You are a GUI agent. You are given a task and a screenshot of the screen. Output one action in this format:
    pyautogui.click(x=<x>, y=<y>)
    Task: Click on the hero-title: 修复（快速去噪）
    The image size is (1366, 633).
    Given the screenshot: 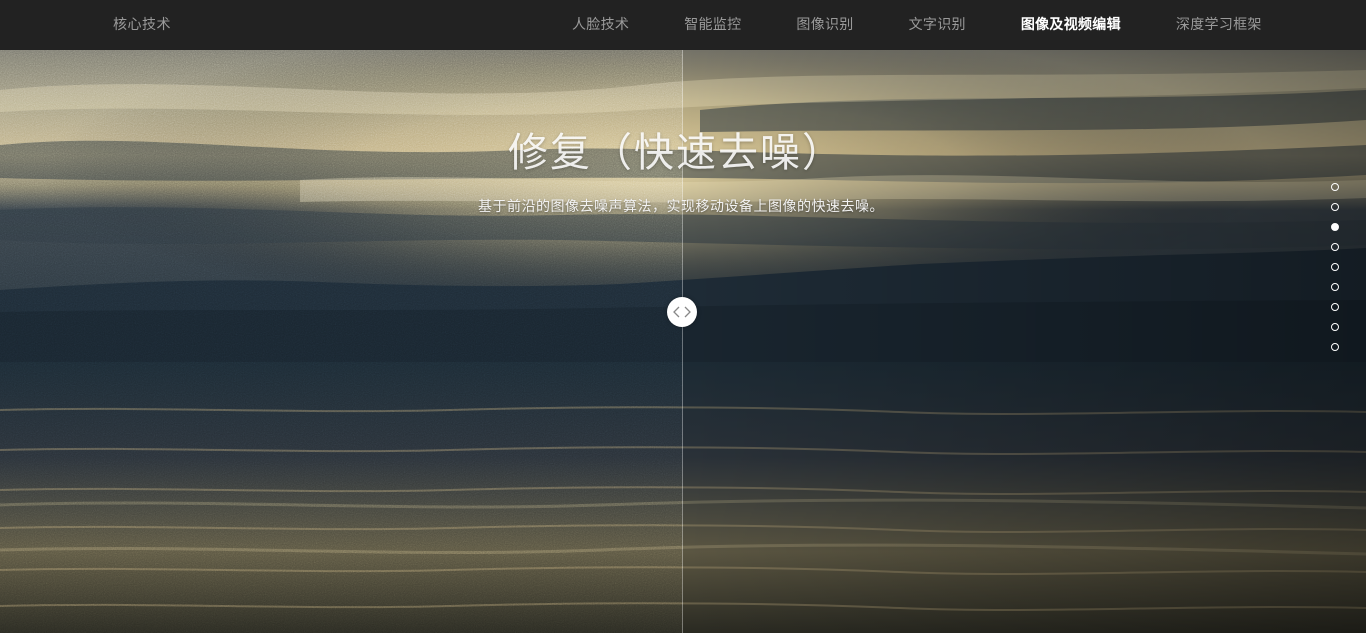 What is the action you would take?
    pyautogui.click(x=676, y=153)
    